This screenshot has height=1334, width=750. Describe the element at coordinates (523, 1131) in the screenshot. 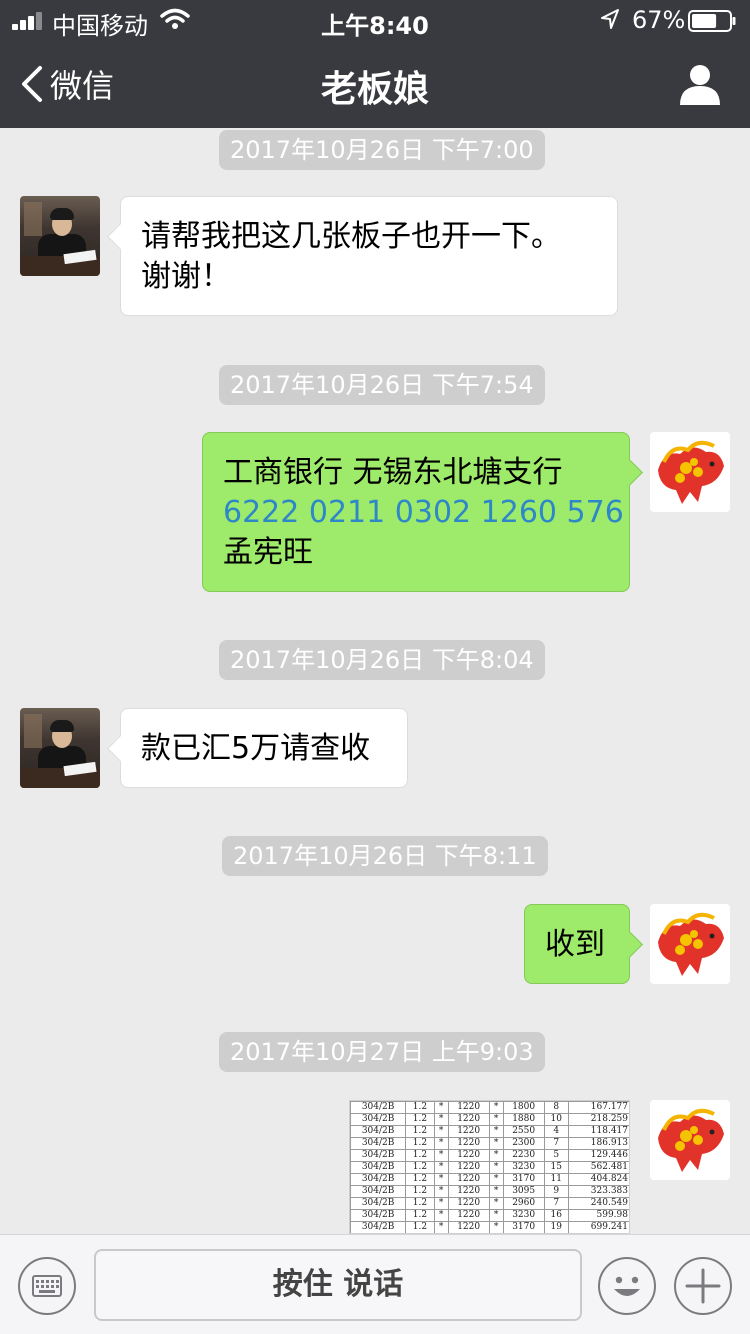

I see `table-cell: 2550` at that location.